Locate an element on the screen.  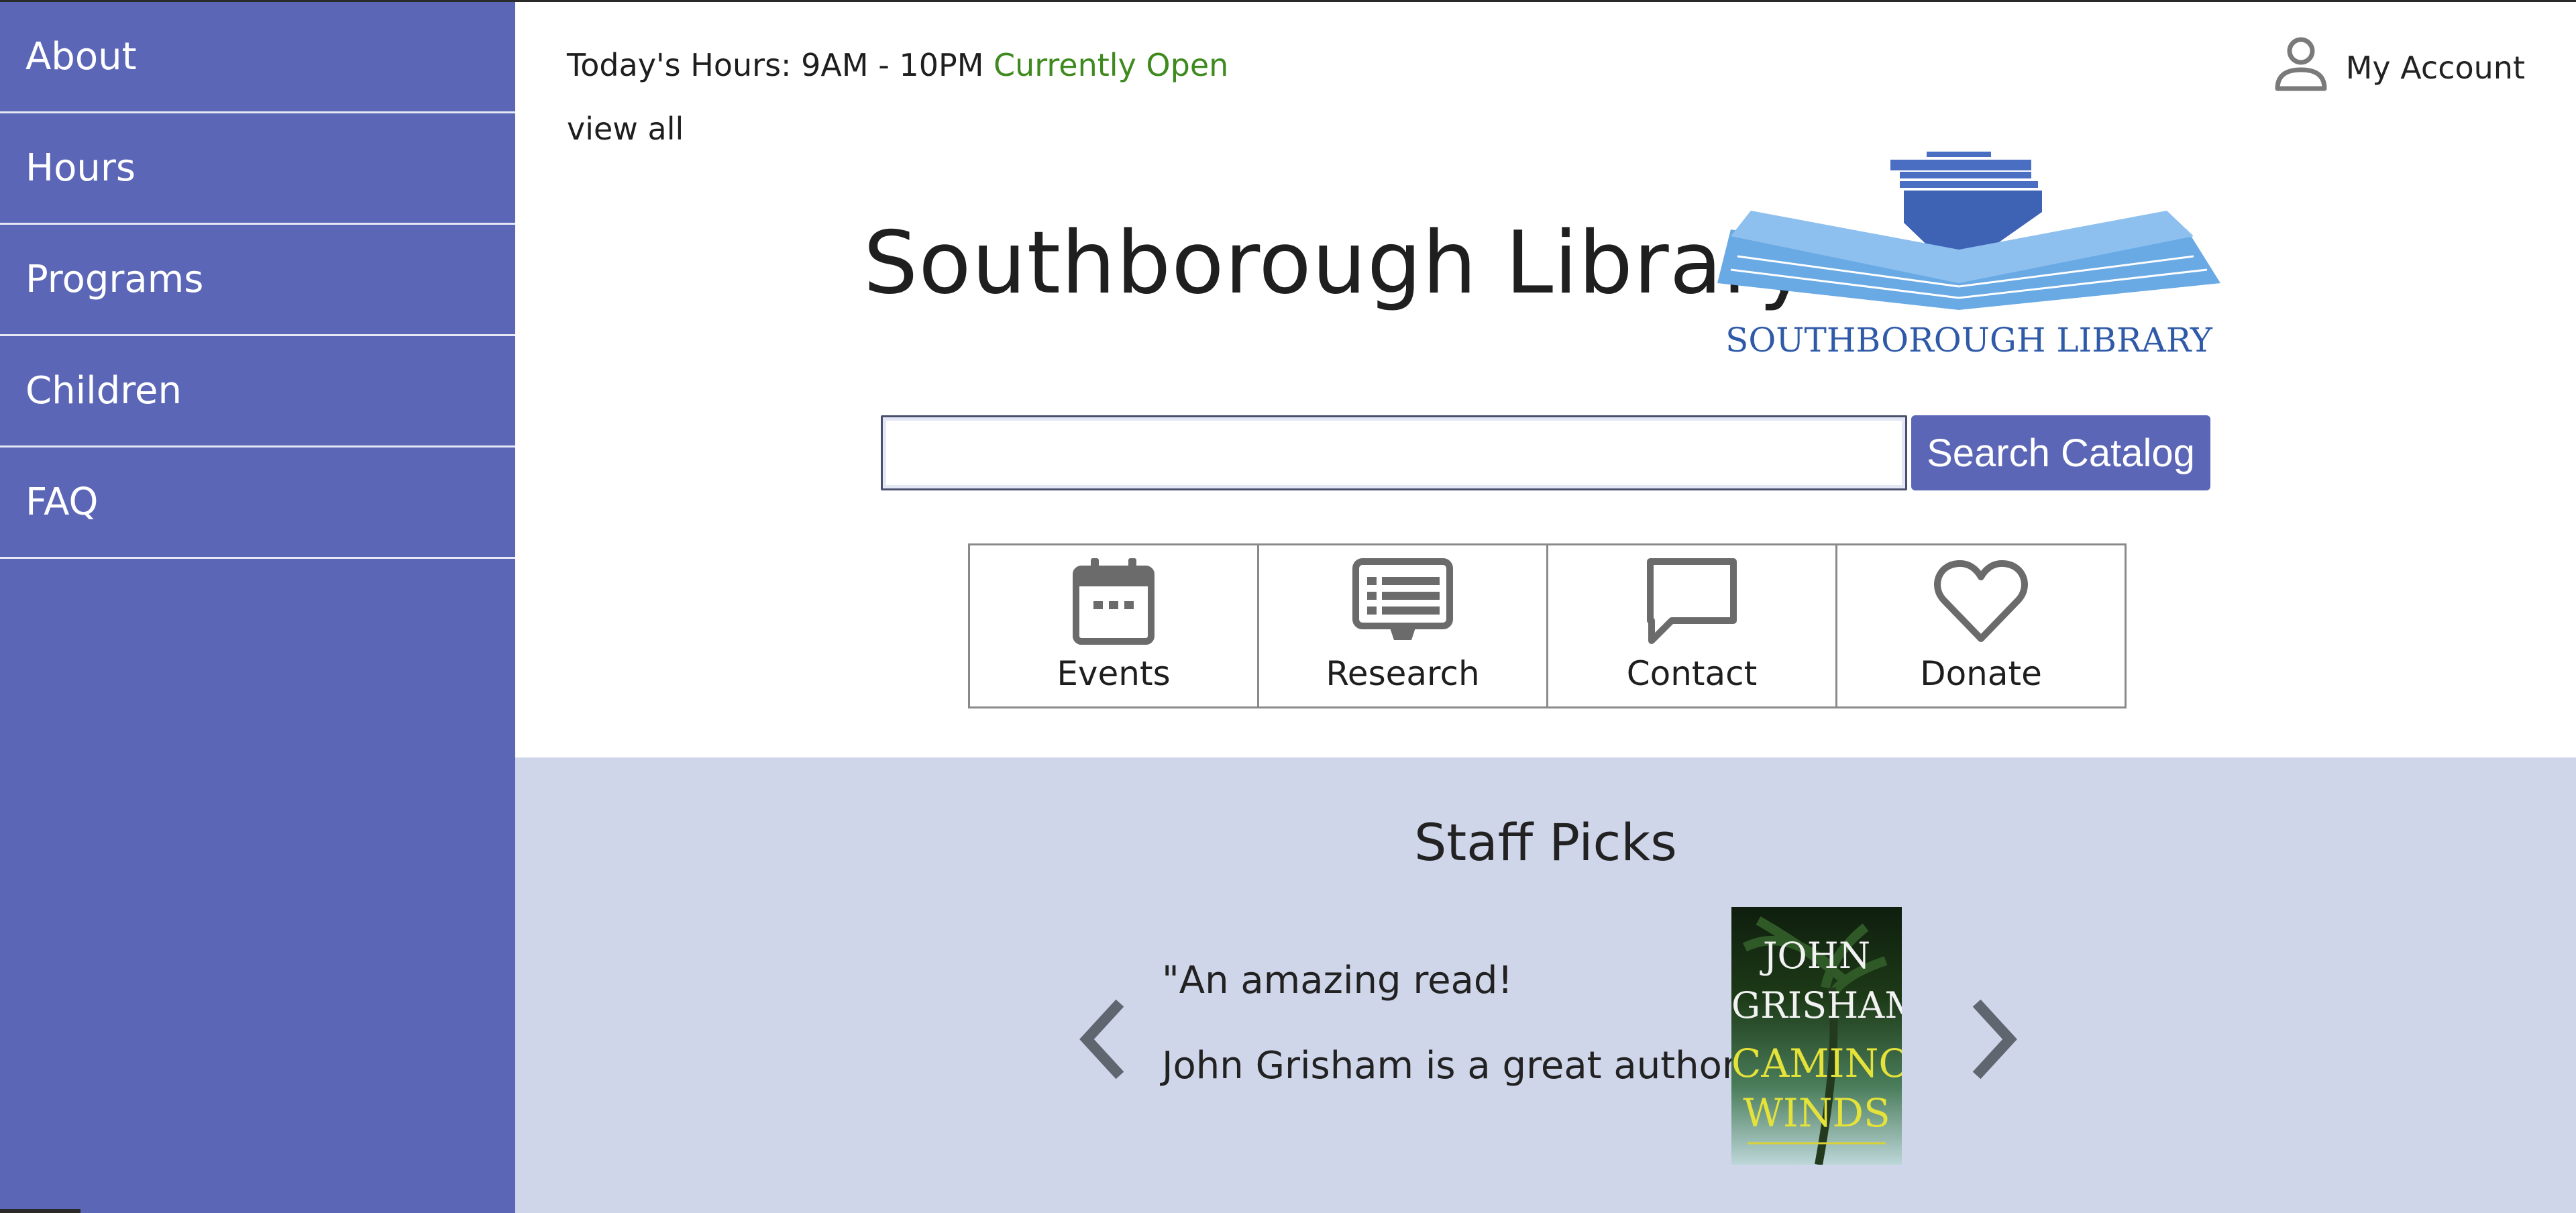
todays-hours: Today's Hours: 9AM - 10PM Currently Open is located at coordinates (897, 65).